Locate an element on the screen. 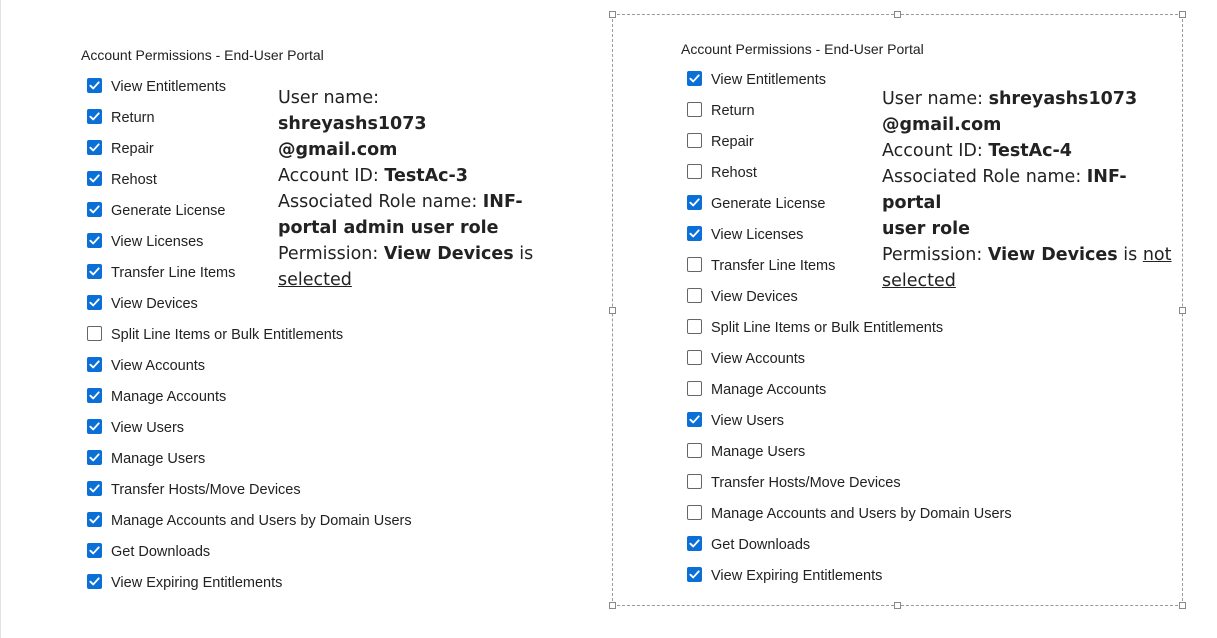 This screenshot has height=638, width=1217. user-name-value: shreyashs1073 is located at coordinates (1063, 99).